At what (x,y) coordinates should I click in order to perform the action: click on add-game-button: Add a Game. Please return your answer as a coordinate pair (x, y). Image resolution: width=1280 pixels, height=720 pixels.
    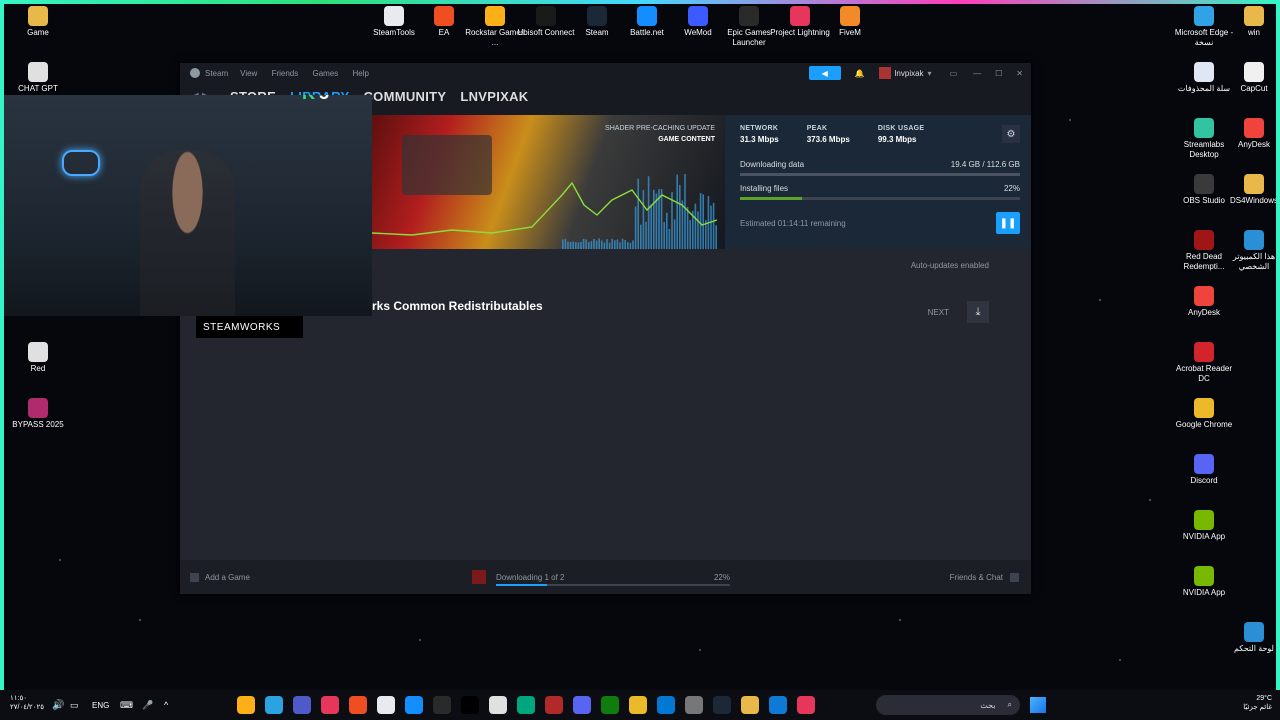
    Looking at the image, I should click on (227, 577).